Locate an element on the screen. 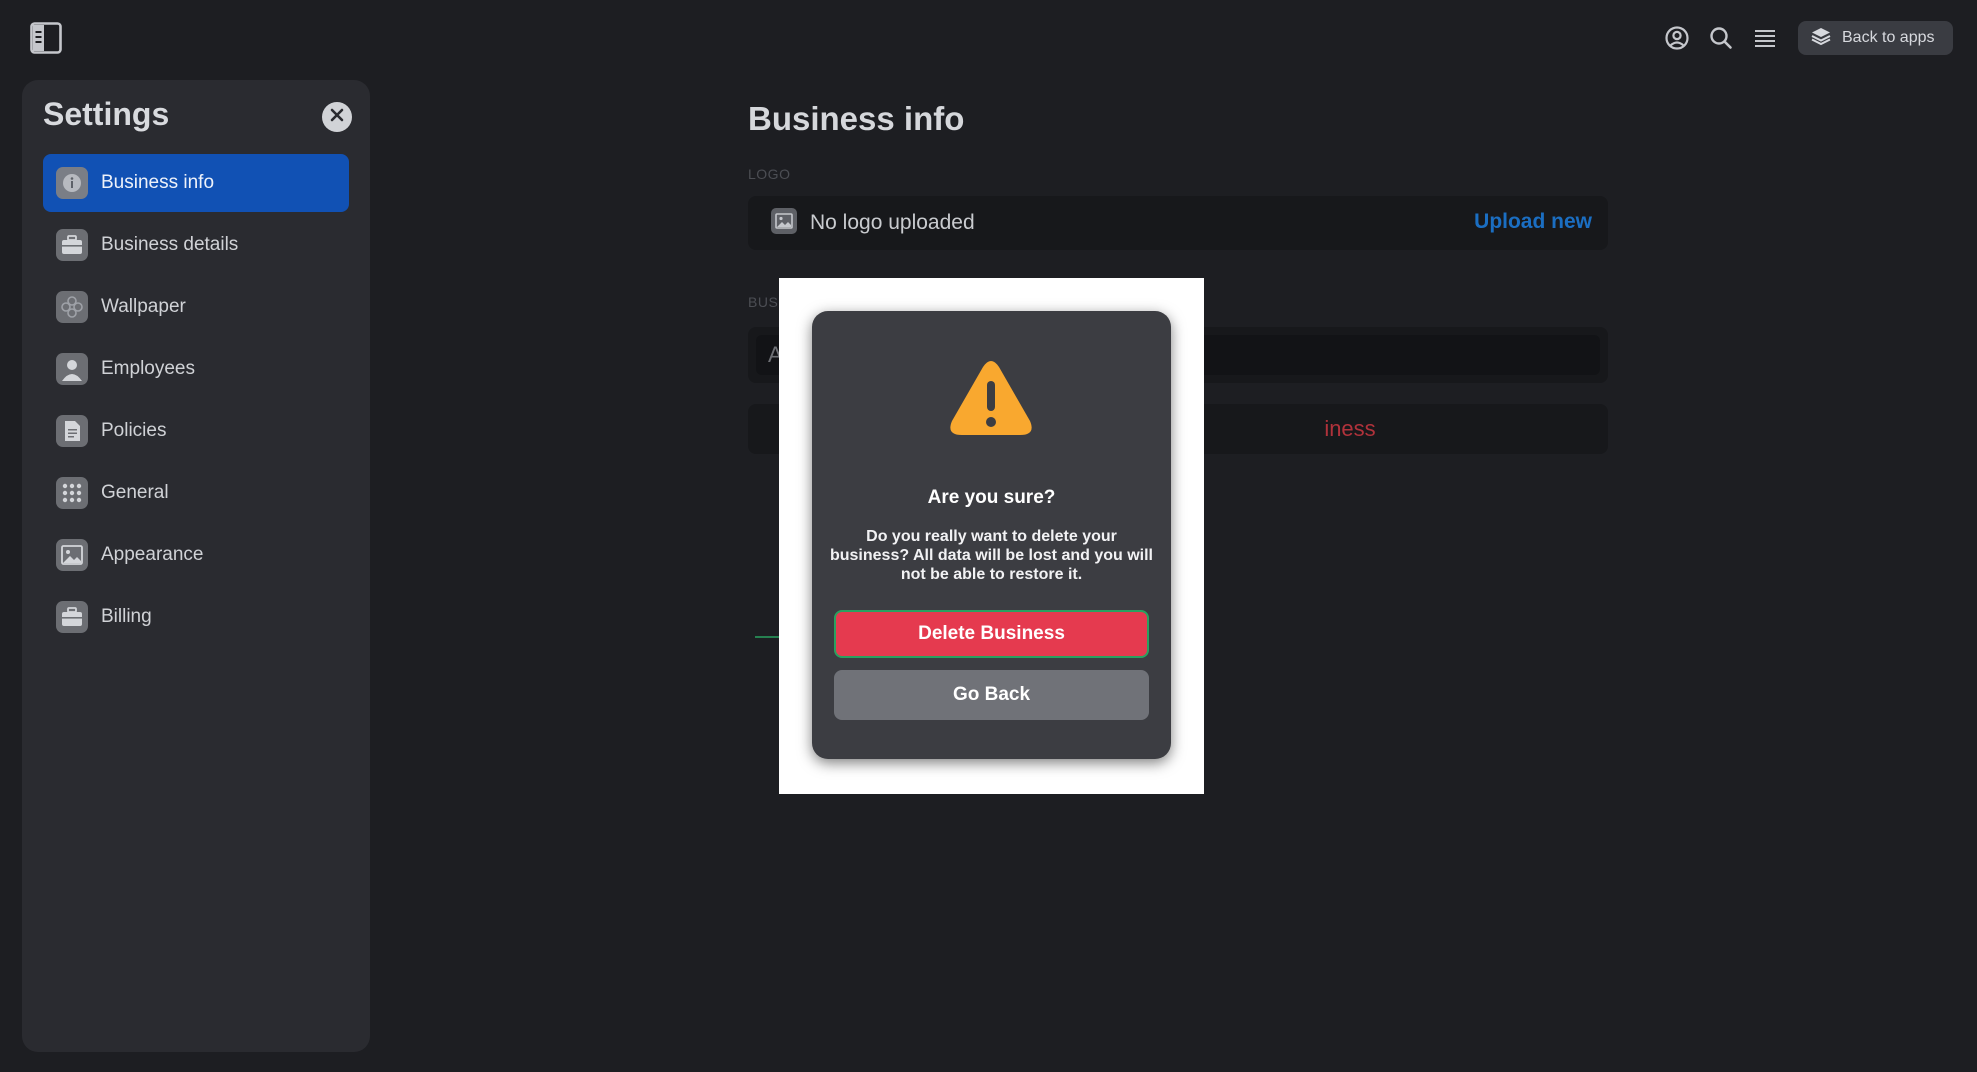  back-to-apps-button: Back to apps is located at coordinates (1875, 38).